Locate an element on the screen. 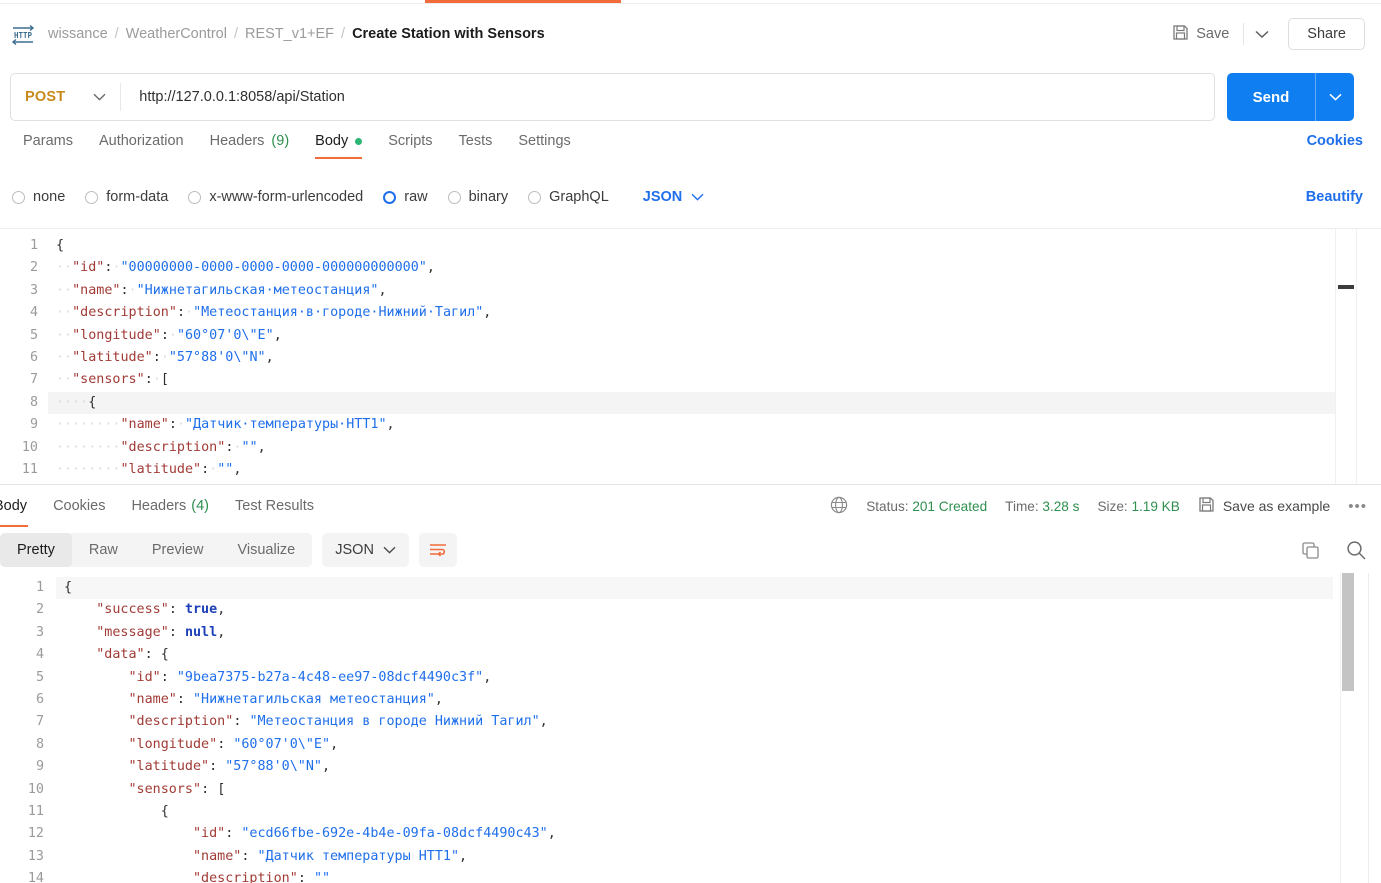  line-number: 14 is located at coordinates (35, 877).